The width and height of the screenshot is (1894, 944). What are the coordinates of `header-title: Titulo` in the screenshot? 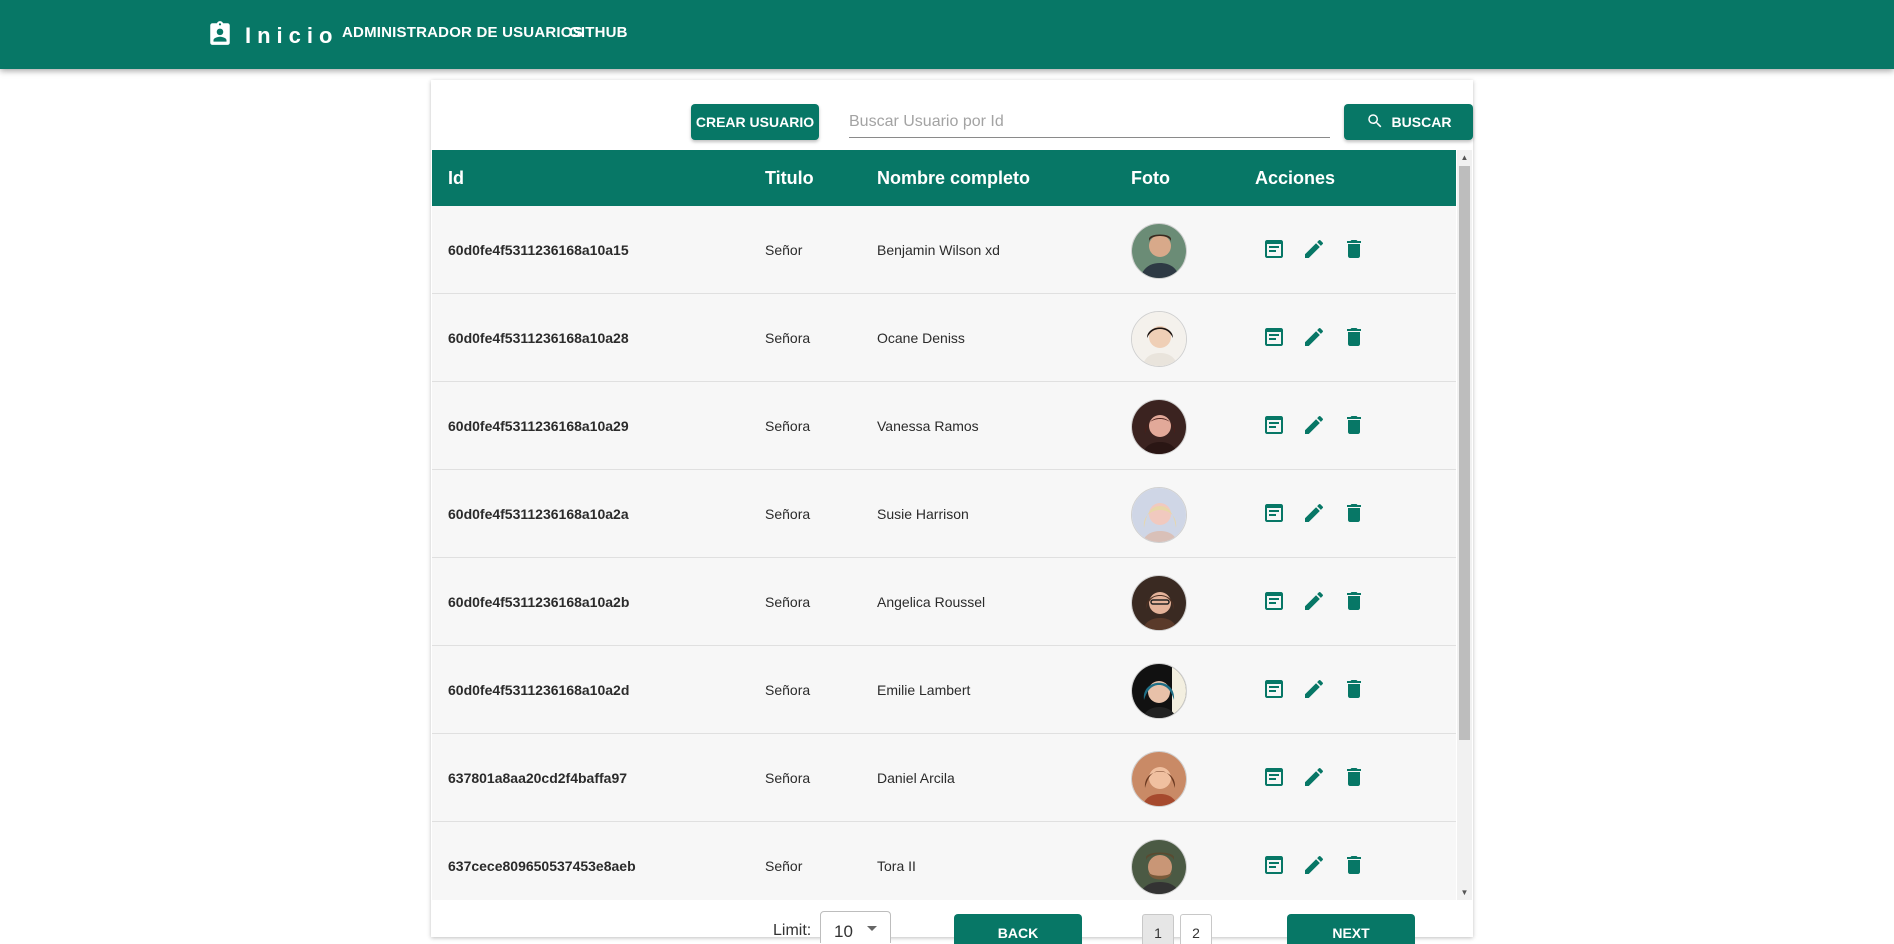 It's located at (789, 178).